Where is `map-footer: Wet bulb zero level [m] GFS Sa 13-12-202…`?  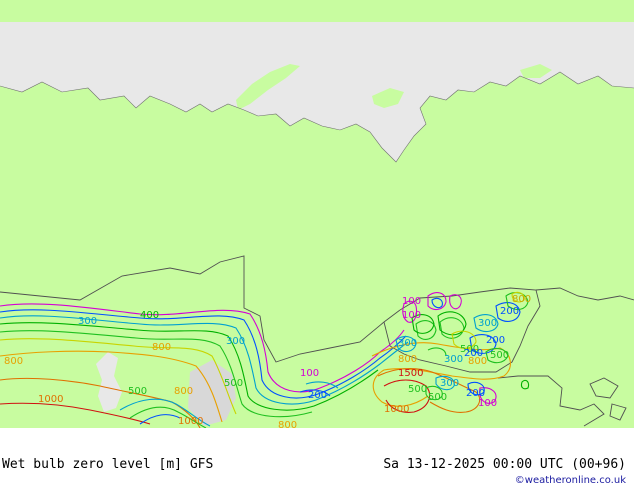
map-footer: Wet bulb zero level [m] GFS Sa 13-12-202… is located at coordinates (317, 459).